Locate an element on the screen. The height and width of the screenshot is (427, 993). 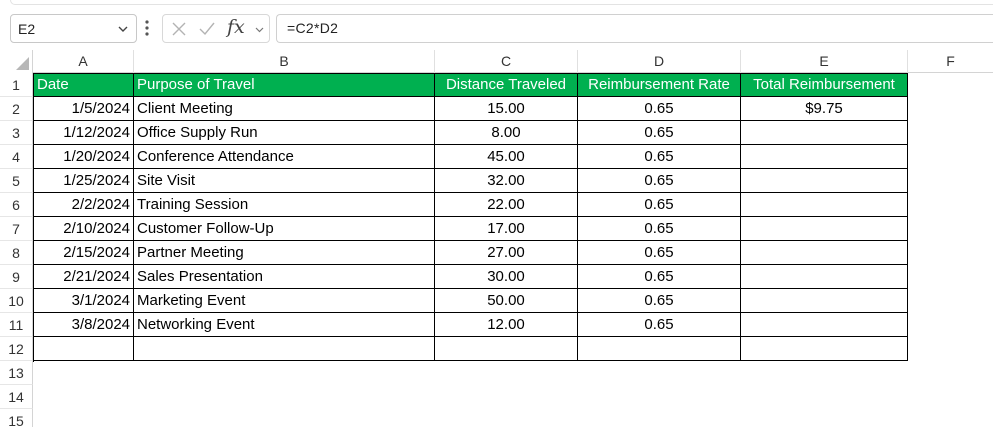
ribbon-edge is located at coordinates (501, 2).